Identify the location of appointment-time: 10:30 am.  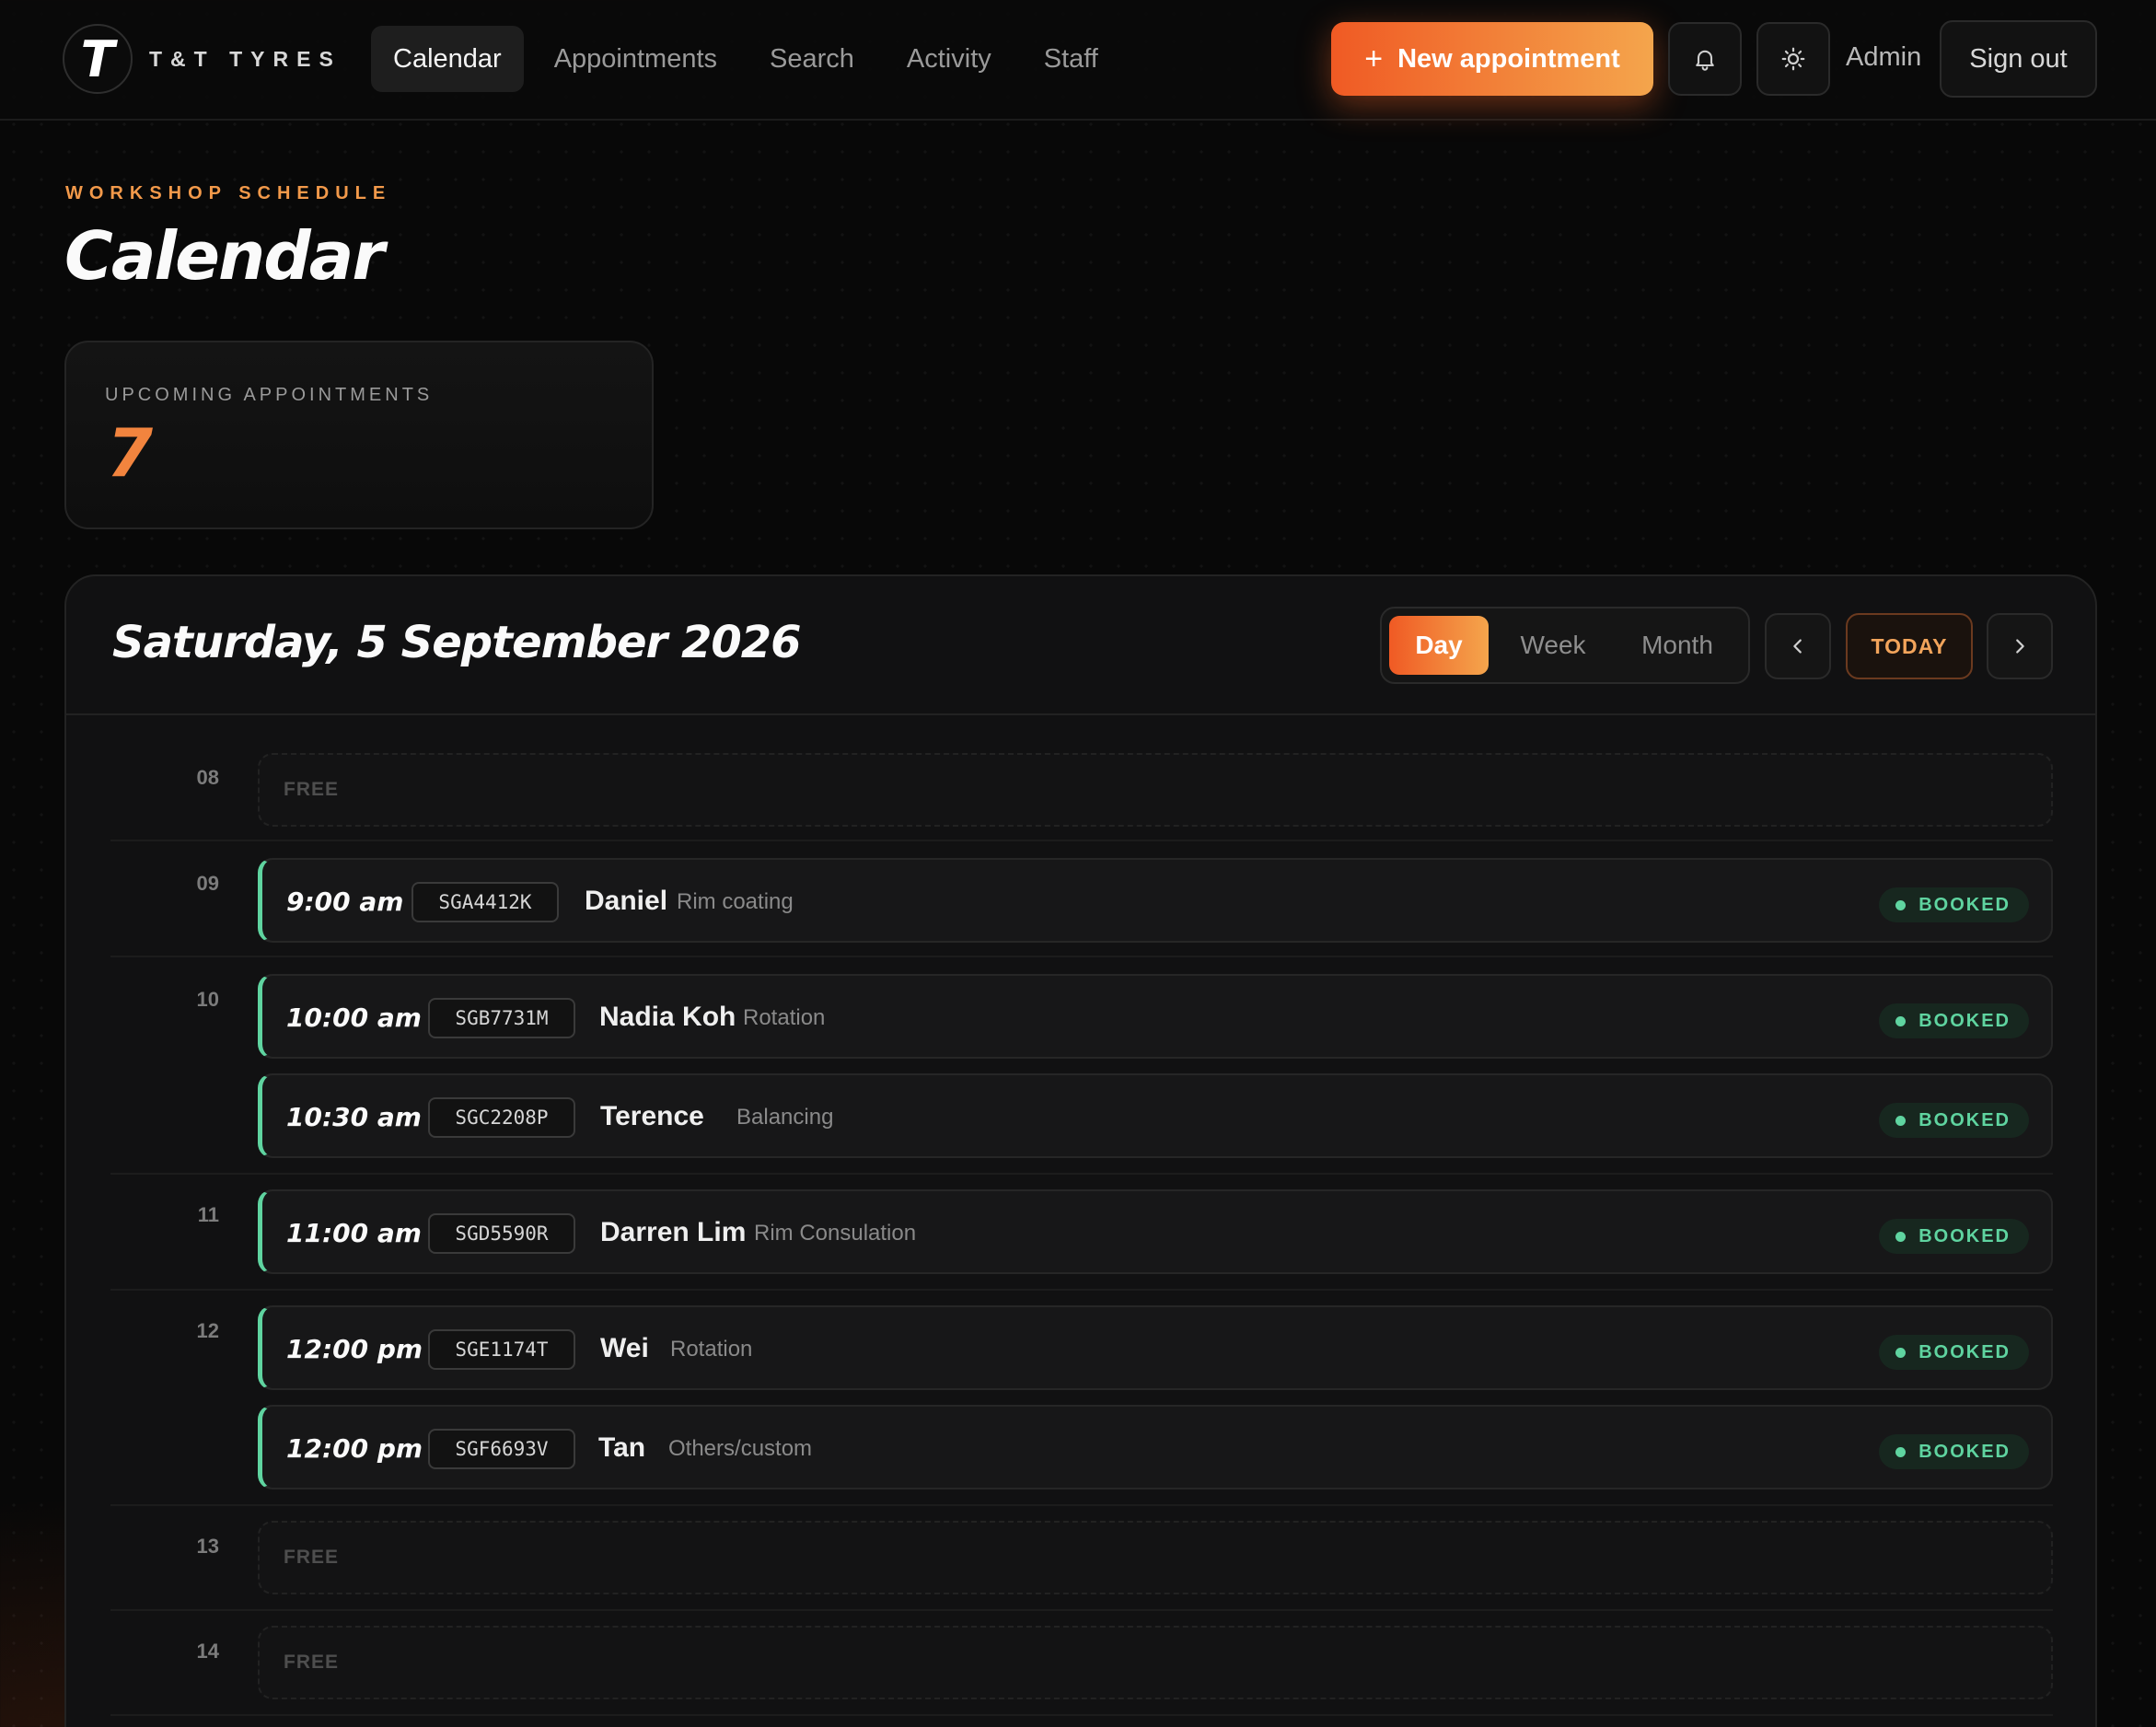
(354, 1117).